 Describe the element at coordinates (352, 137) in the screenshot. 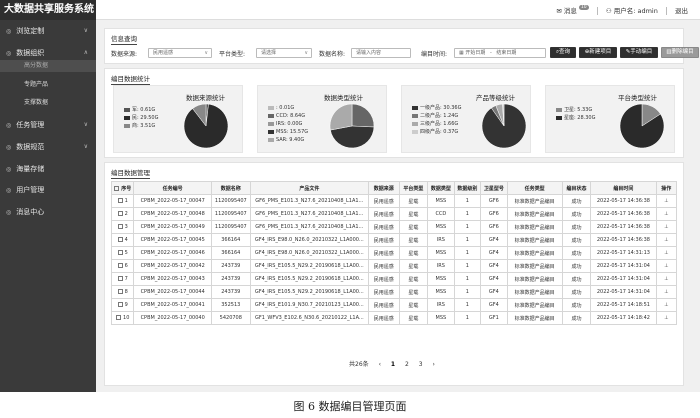

I see `pie-slice` at that location.